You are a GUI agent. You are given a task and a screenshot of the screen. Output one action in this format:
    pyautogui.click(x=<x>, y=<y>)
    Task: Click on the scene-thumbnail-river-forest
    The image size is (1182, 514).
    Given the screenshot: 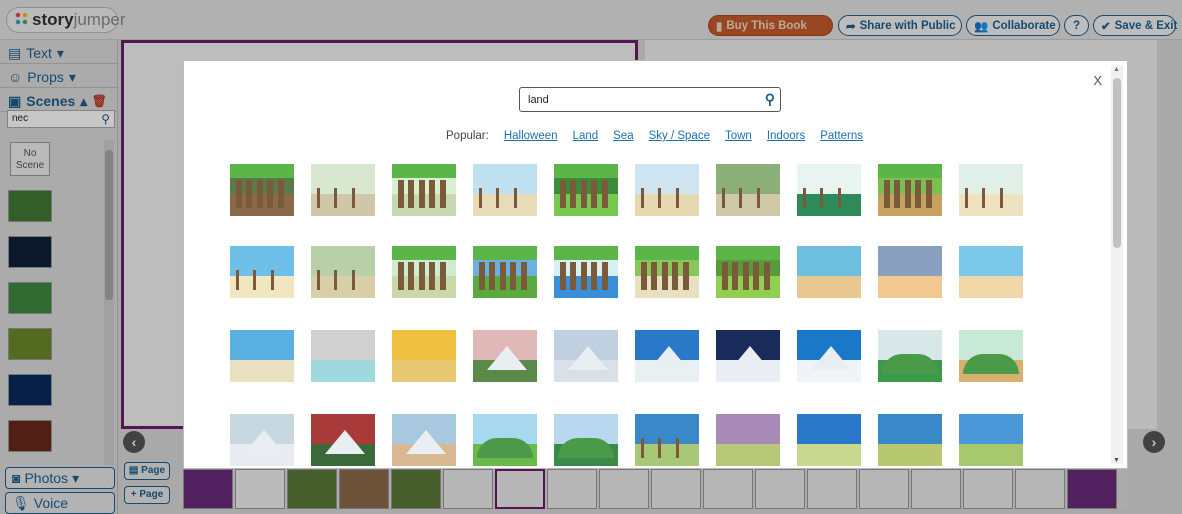 What is the action you would take?
    pyautogui.click(x=586, y=272)
    